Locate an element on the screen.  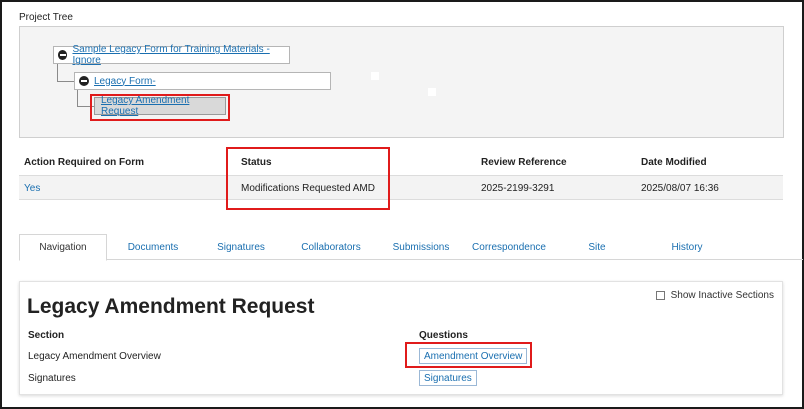
section-name: Legacy Amendment Overview is located at coordinates (94, 356).